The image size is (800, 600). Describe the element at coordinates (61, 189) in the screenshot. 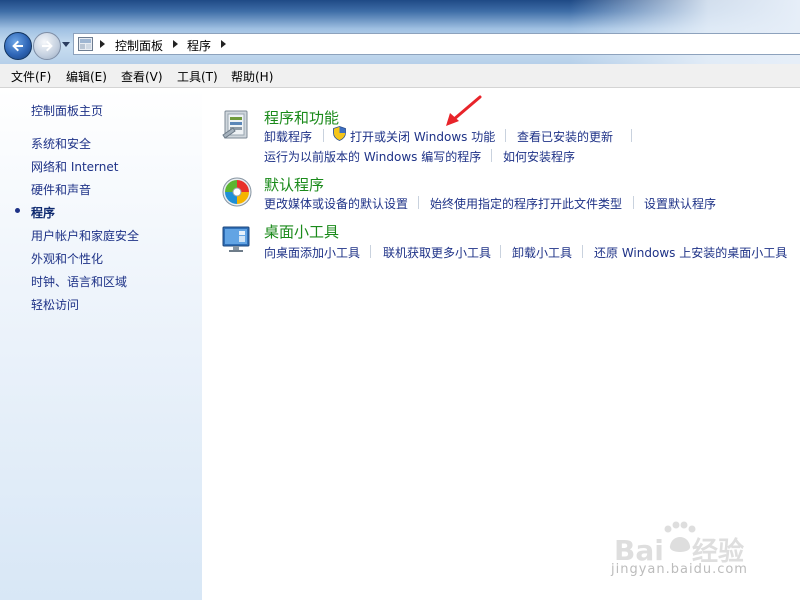

I see `sidebar-item-hardware-sound: 硬件和声音` at that location.